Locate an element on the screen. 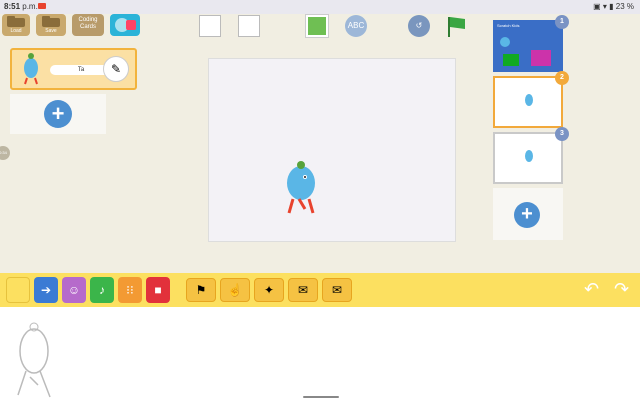 The width and height of the screenshot is (640, 400). recording-icon is located at coordinates (42, 6).